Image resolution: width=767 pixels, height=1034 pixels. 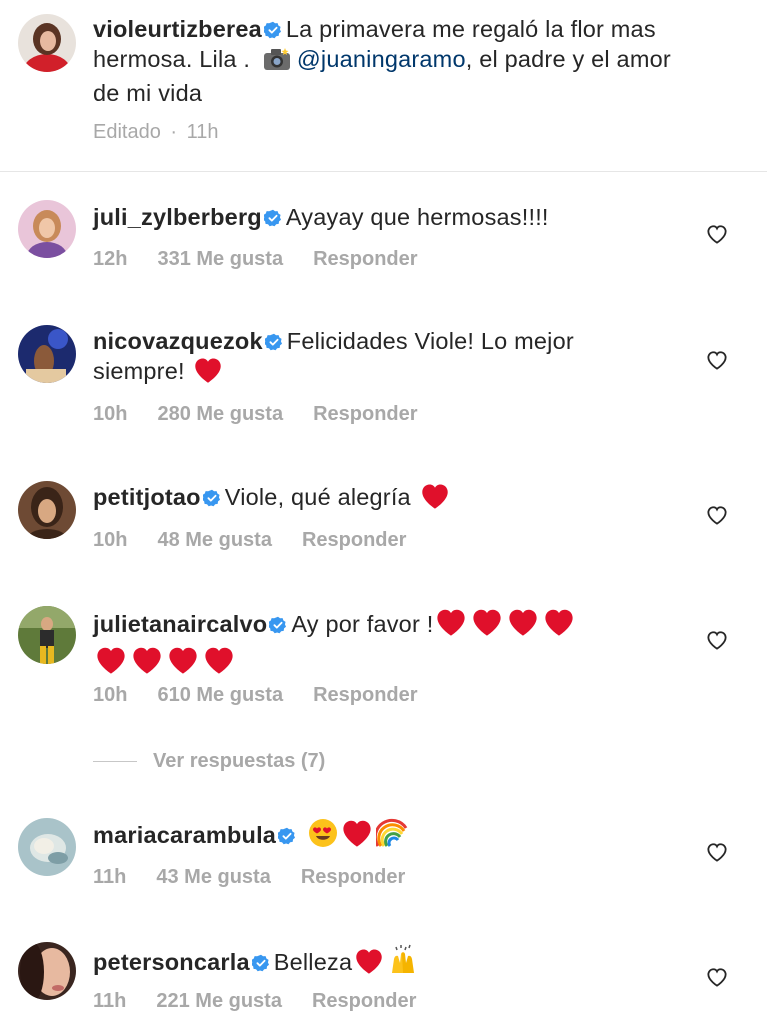 What do you see at coordinates (47, 43) in the screenshot?
I see `avatar-violeurtizberea` at bounding box center [47, 43].